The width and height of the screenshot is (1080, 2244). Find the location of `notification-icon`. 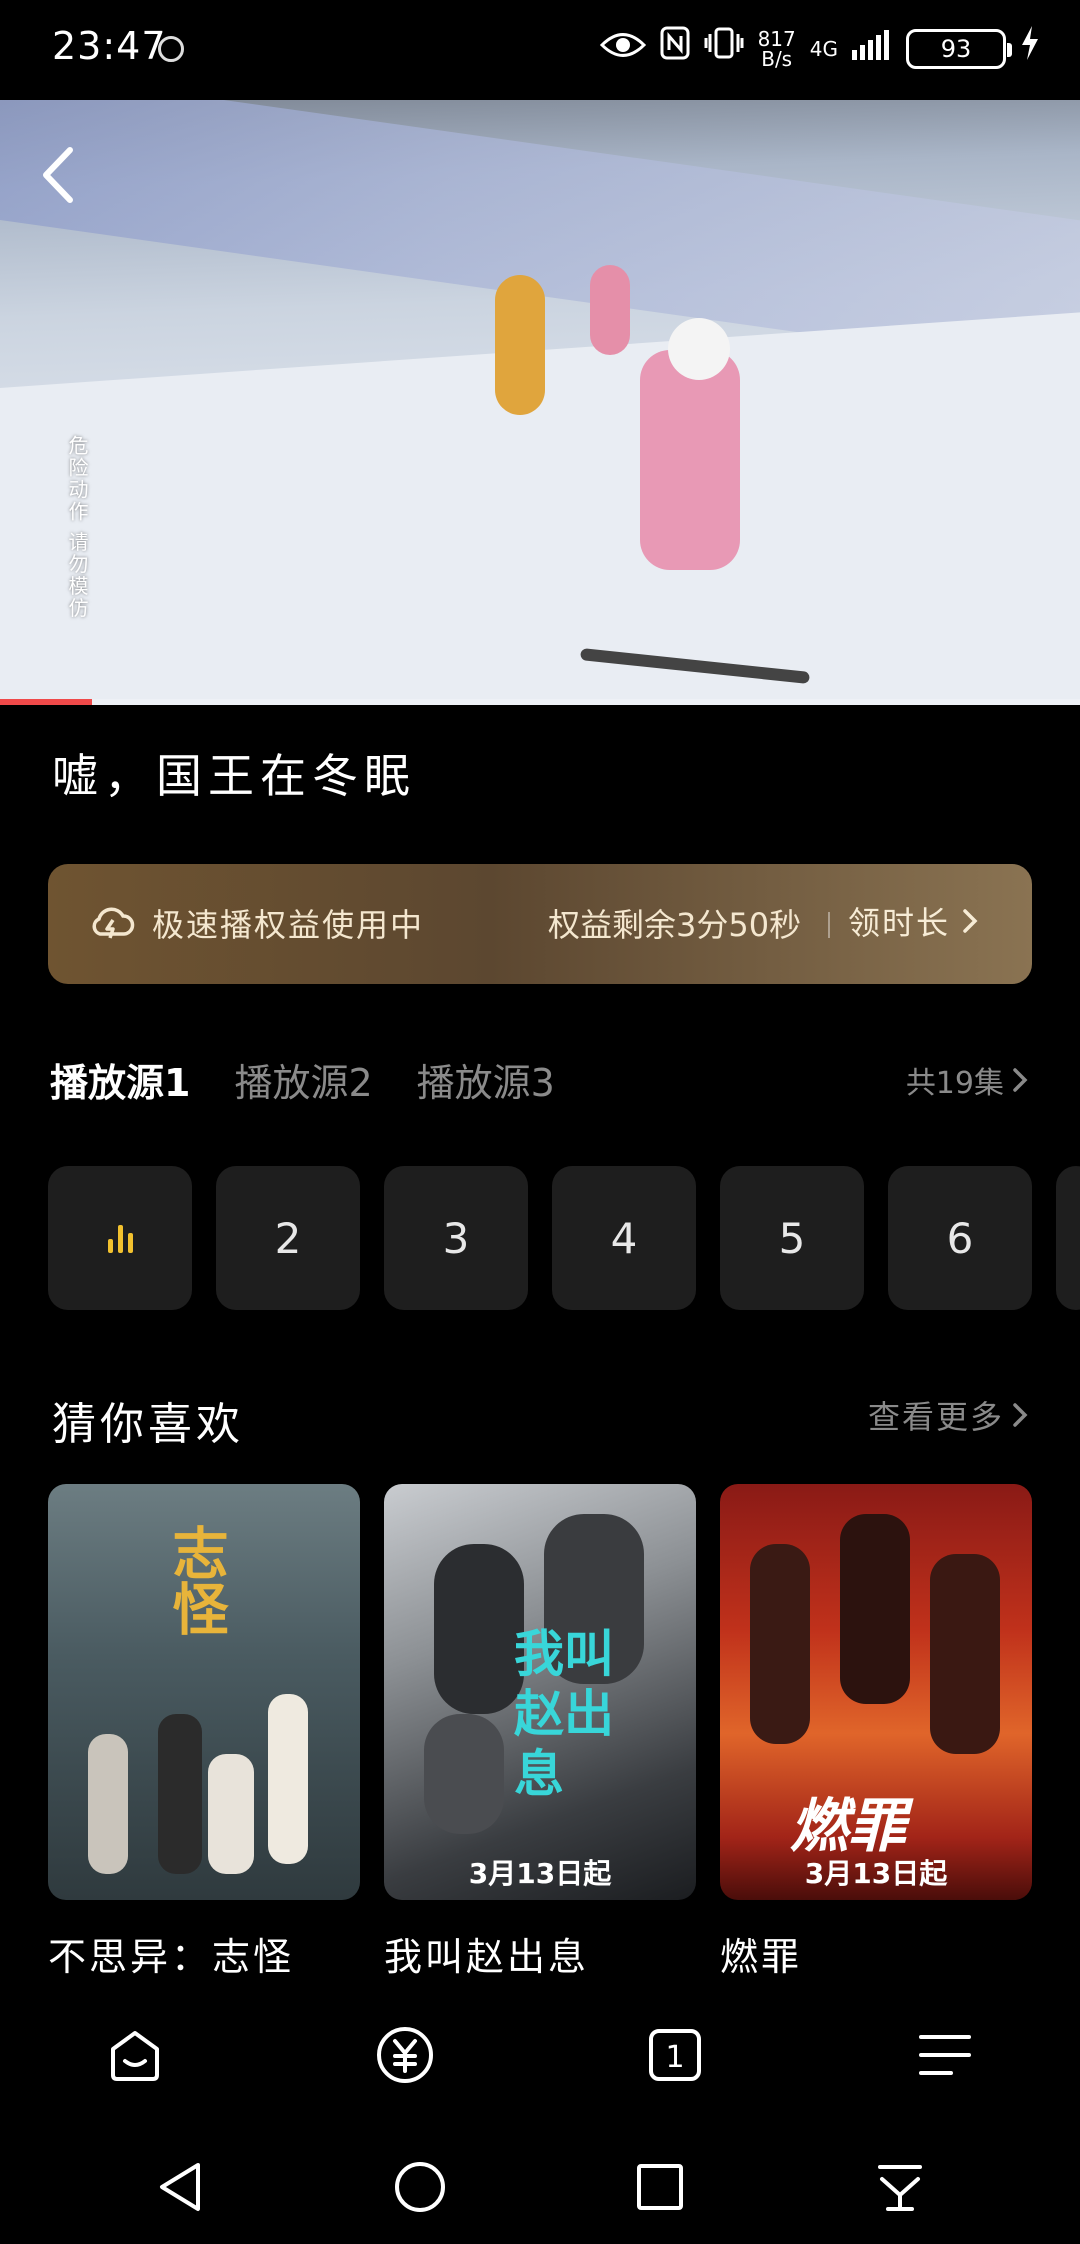

notification-icon is located at coordinates (171, 49).